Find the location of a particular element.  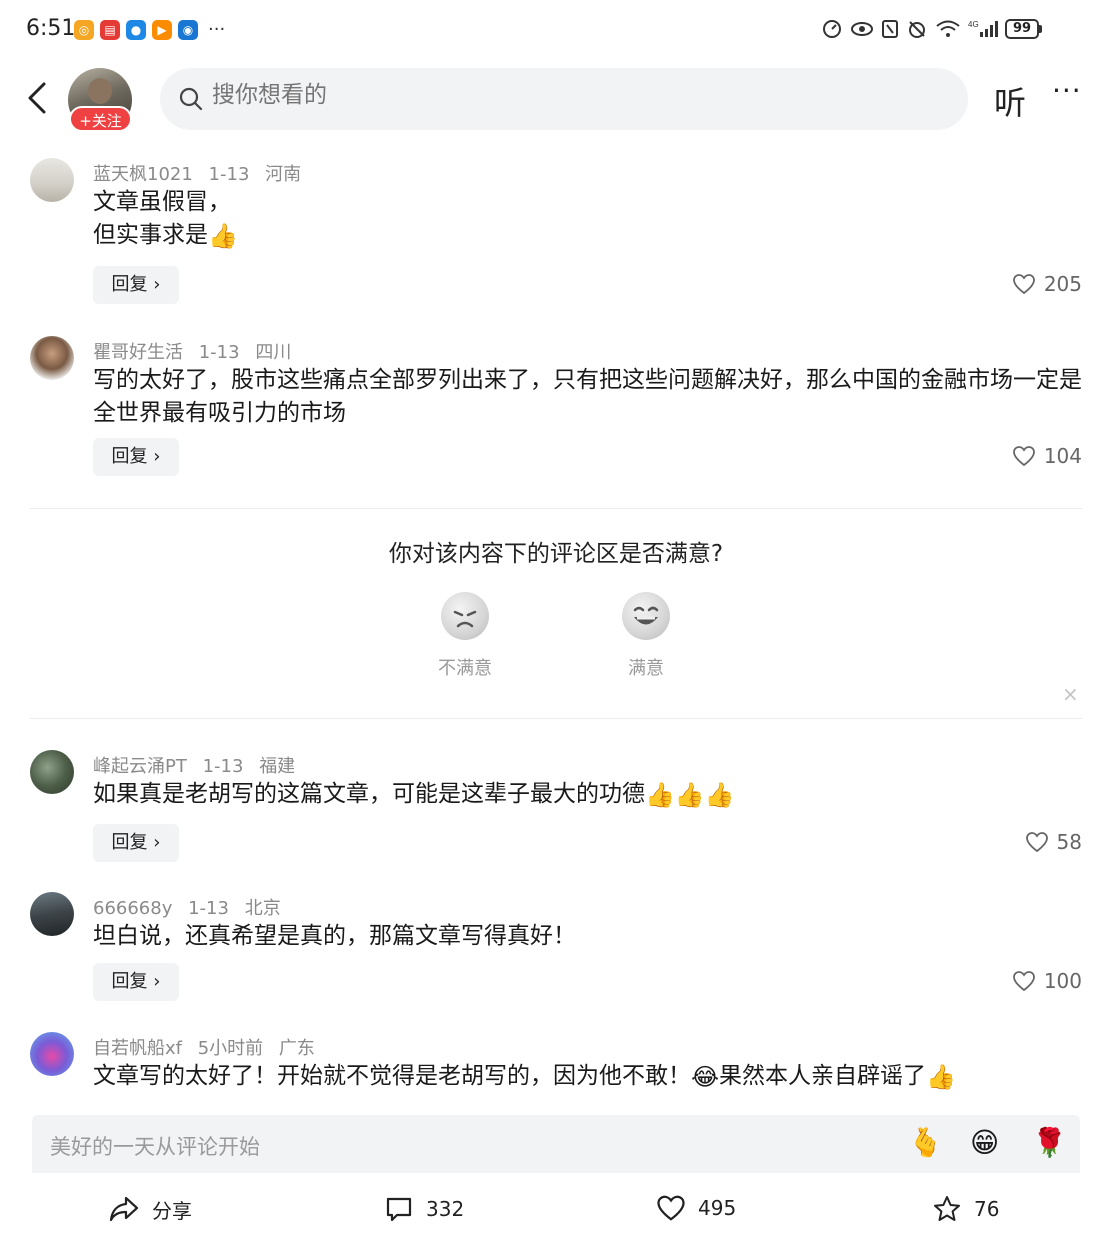

laughing-crying-icon: 😂 is located at coordinates (705, 1077).